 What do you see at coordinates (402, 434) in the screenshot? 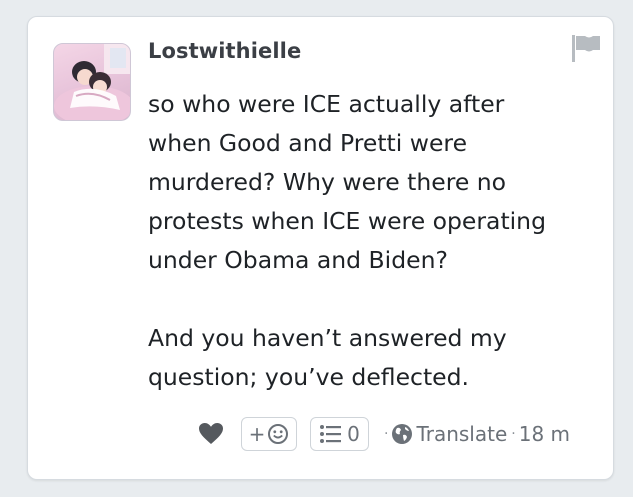
I see `globe-icon` at bounding box center [402, 434].